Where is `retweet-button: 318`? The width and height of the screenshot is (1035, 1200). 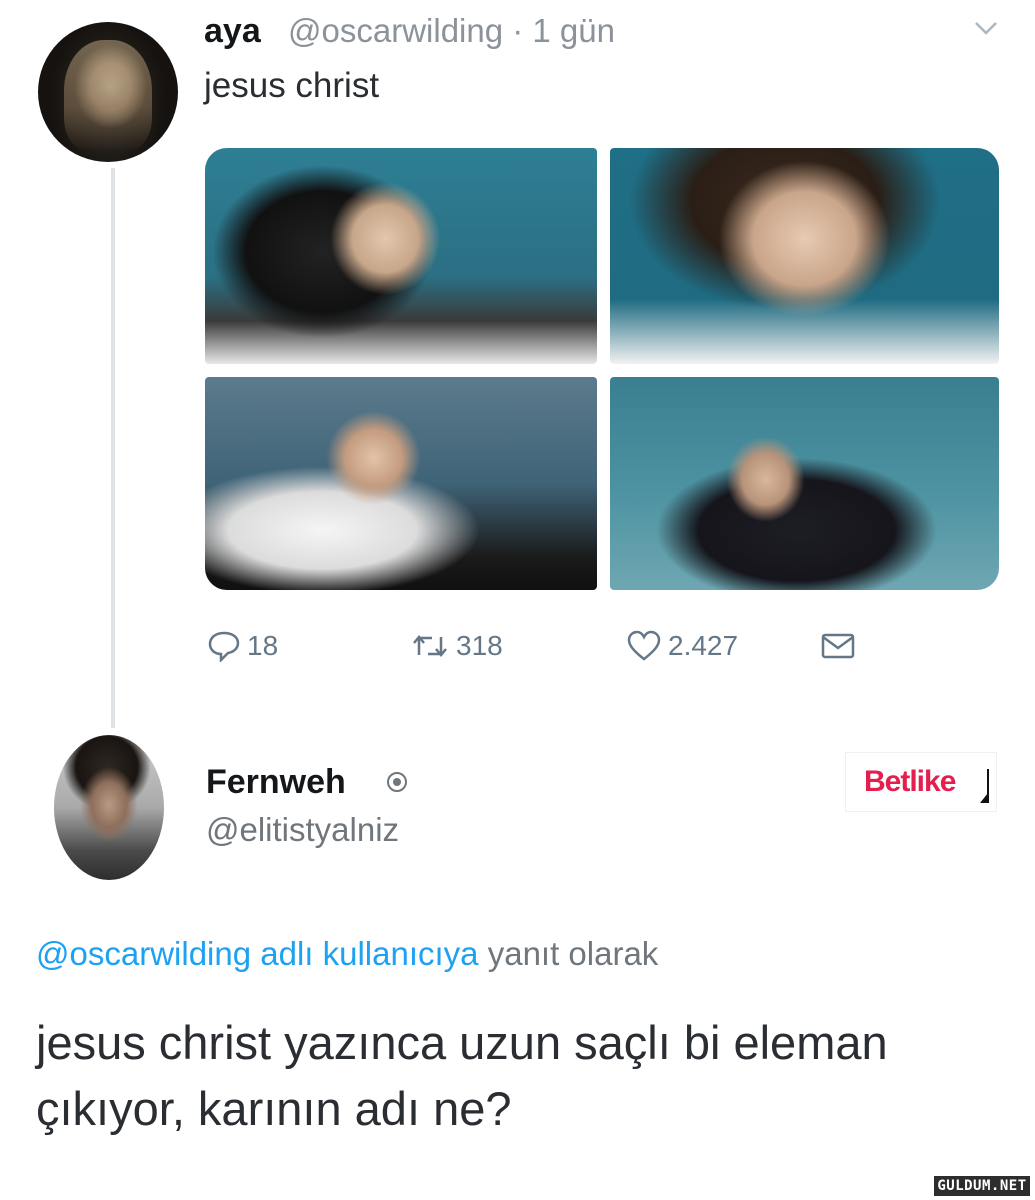
retweet-button: 318 is located at coordinates (456, 646).